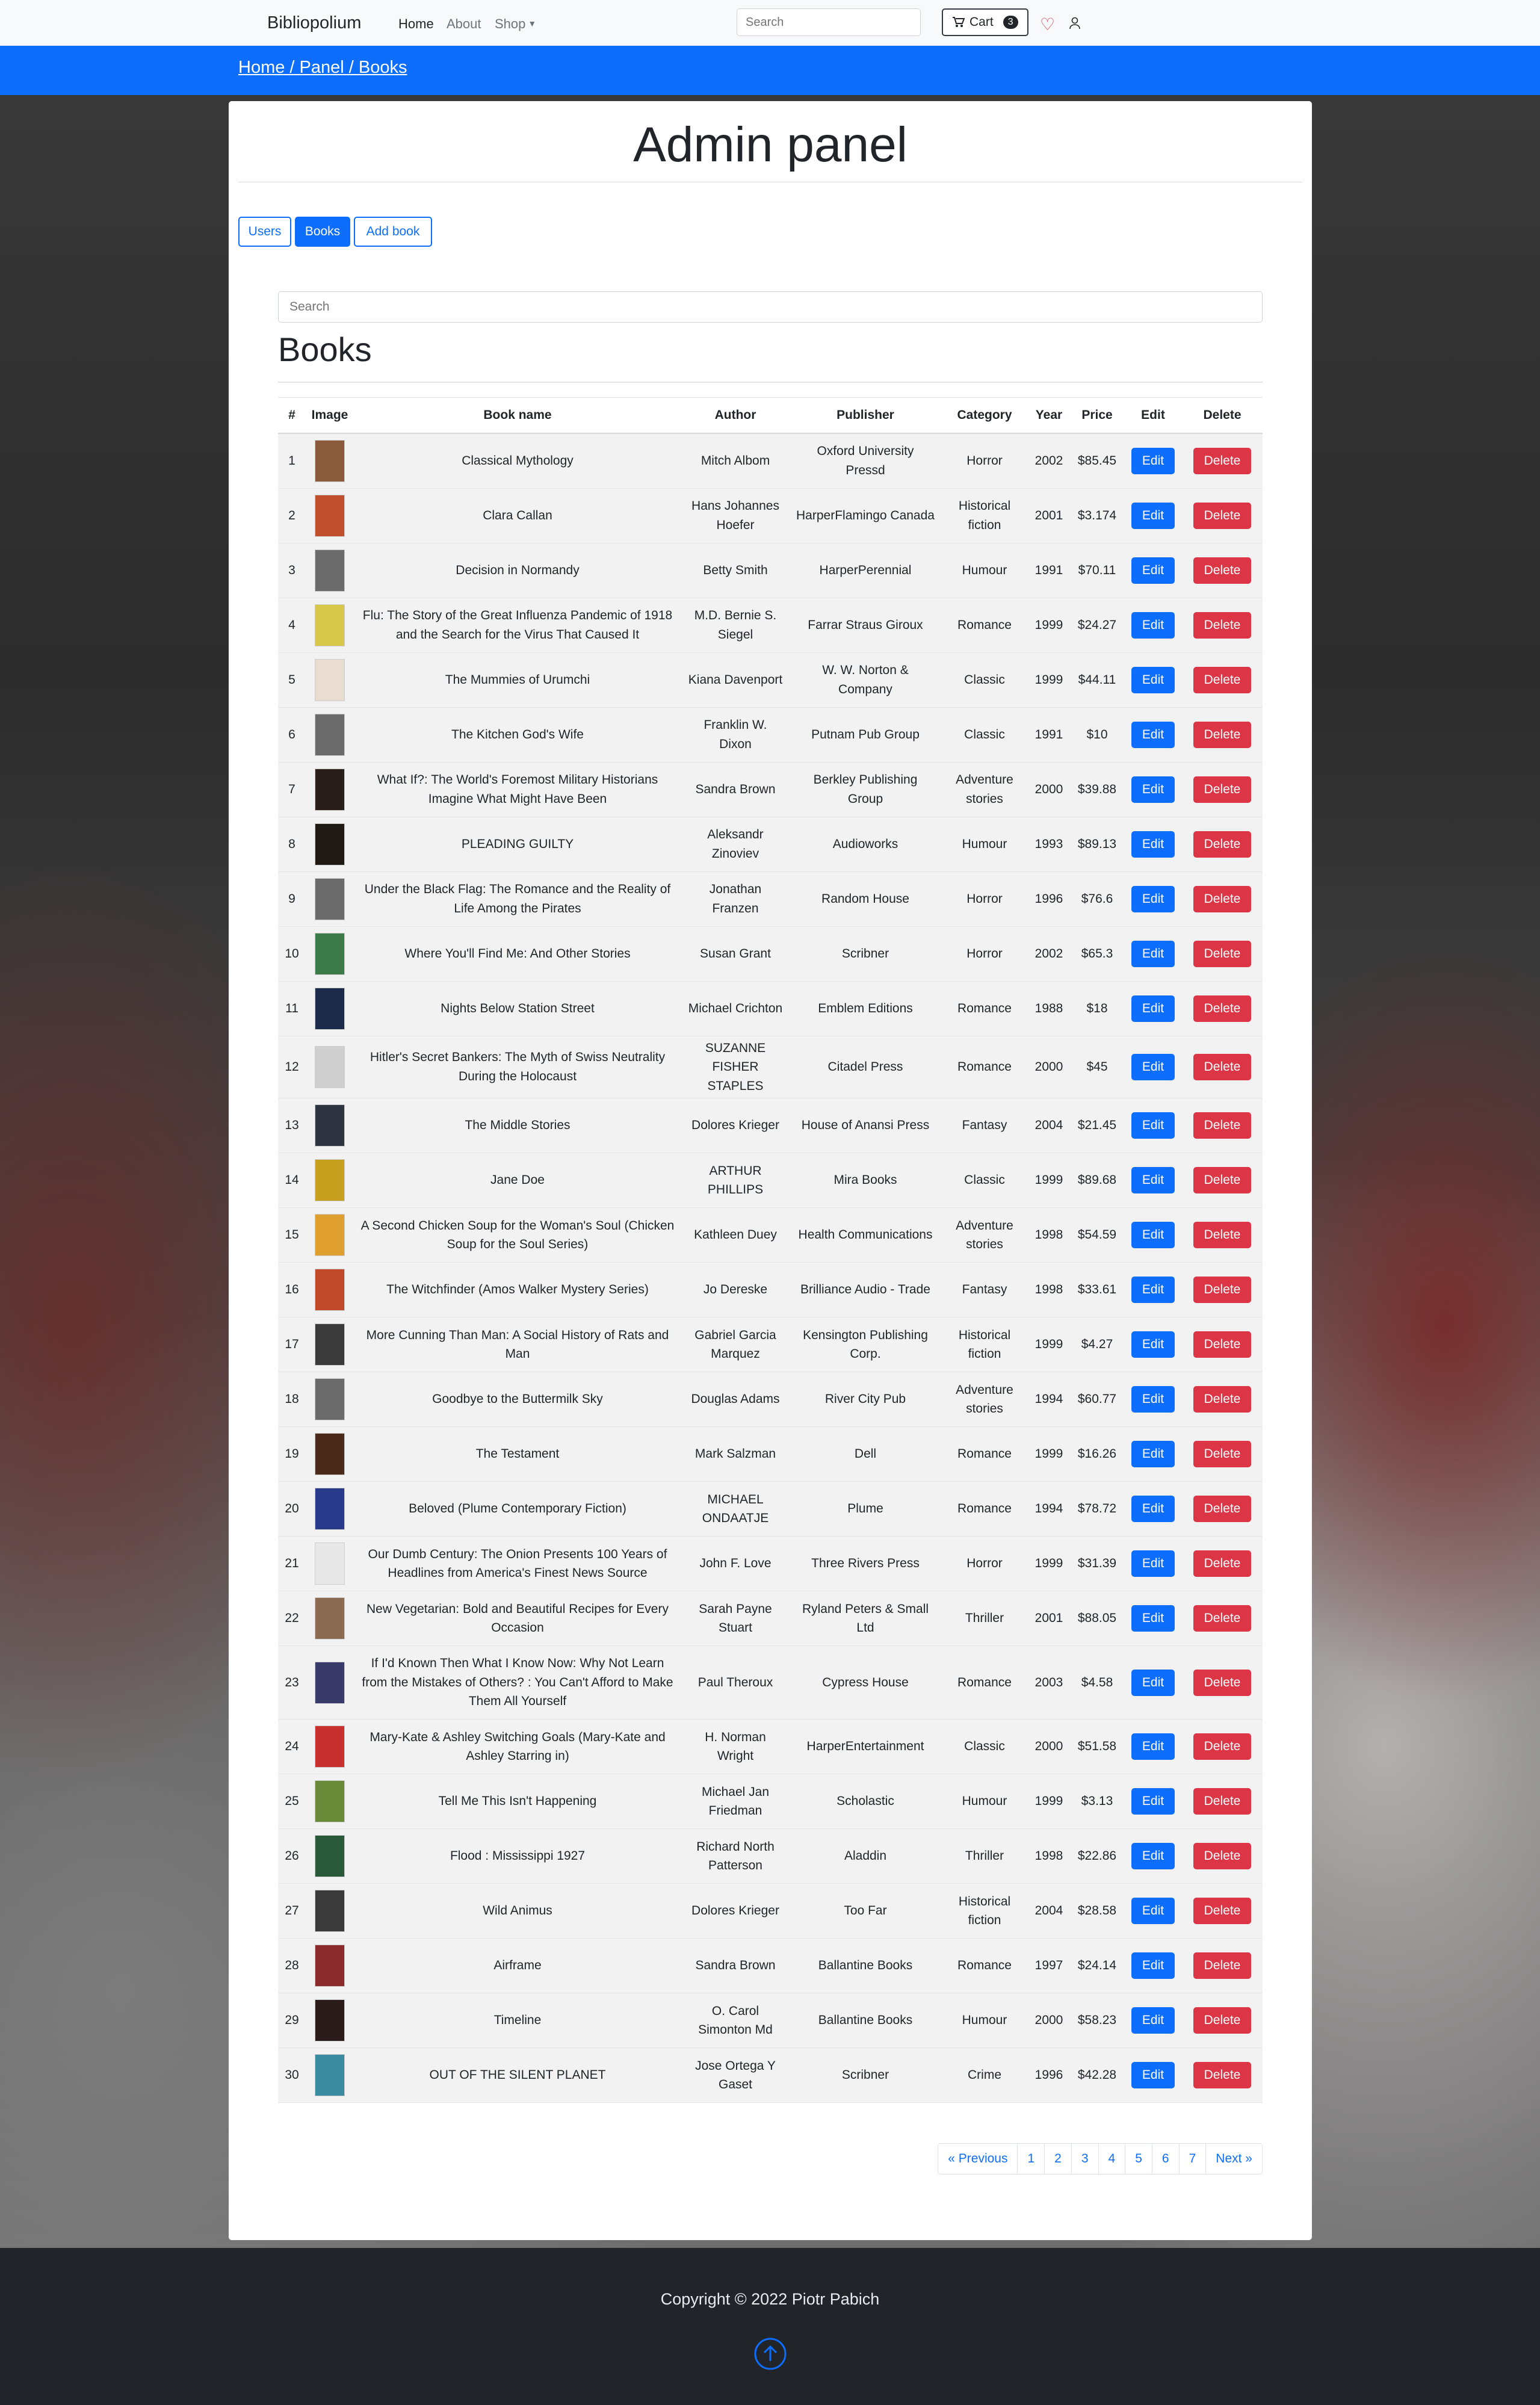 The width and height of the screenshot is (1540, 2405). I want to click on row-number: 1, so click(292, 461).